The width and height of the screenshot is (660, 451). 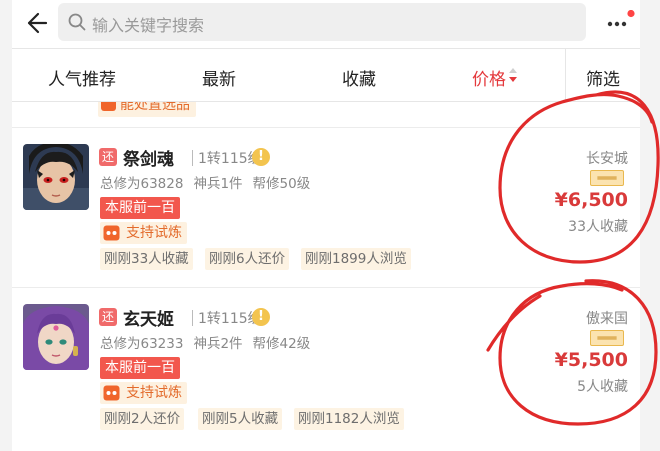 What do you see at coordinates (281, 184) in the screenshot?
I see `guild-cultivation: 帮修50级` at bounding box center [281, 184].